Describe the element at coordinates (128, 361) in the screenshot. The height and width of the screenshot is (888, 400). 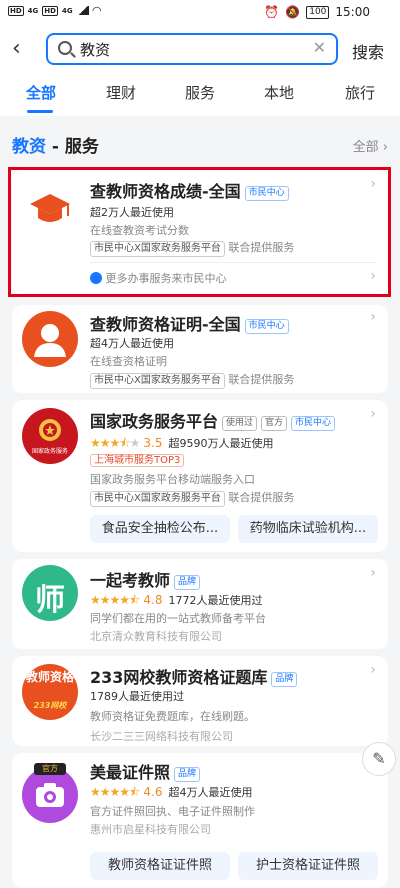
I see `description-text: 在线查资格证明` at that location.